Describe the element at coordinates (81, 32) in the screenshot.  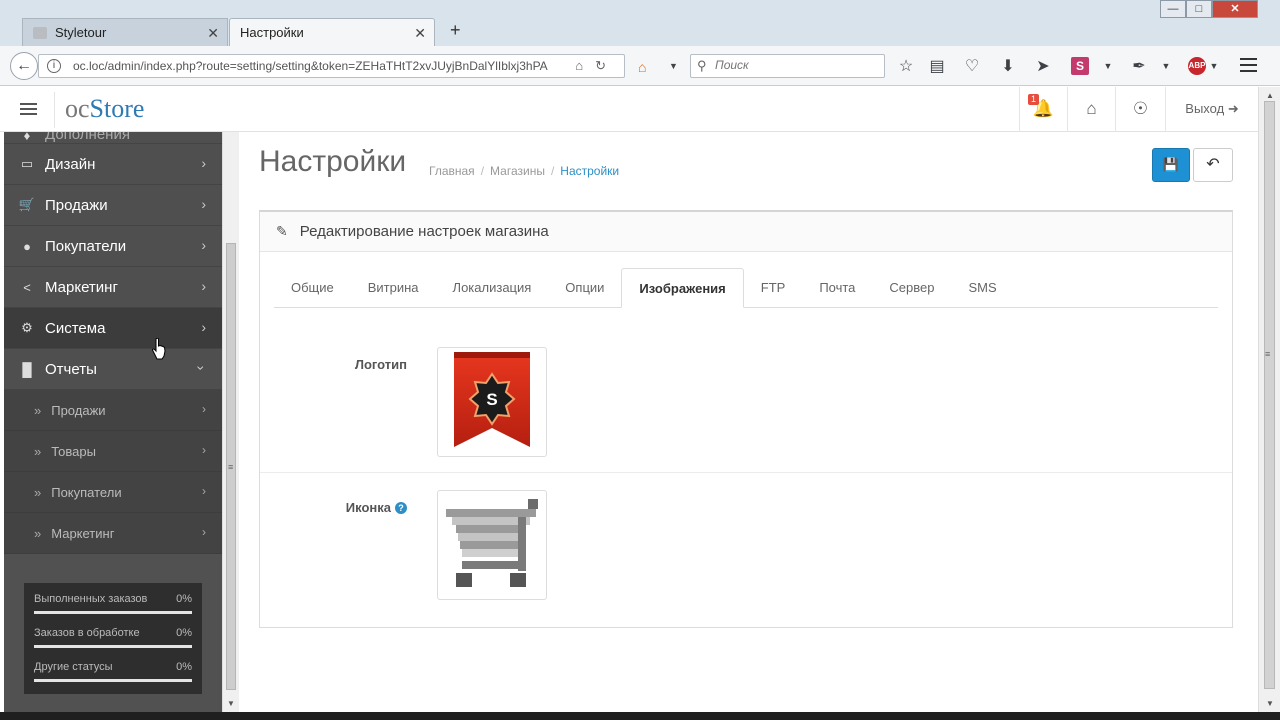
I see `browser-tab-title: Styletour` at that location.